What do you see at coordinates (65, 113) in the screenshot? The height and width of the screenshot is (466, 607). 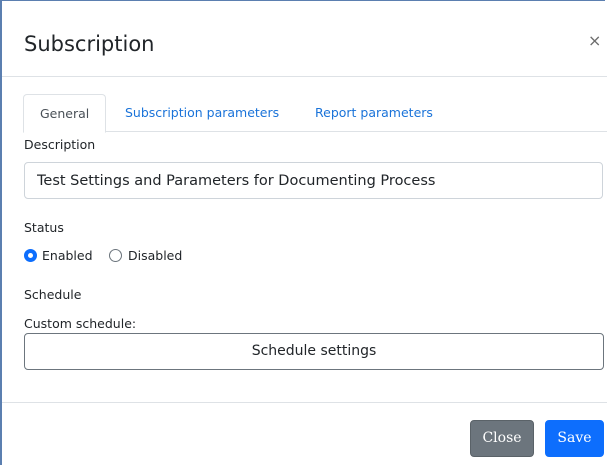 I see `tab-general: General` at bounding box center [65, 113].